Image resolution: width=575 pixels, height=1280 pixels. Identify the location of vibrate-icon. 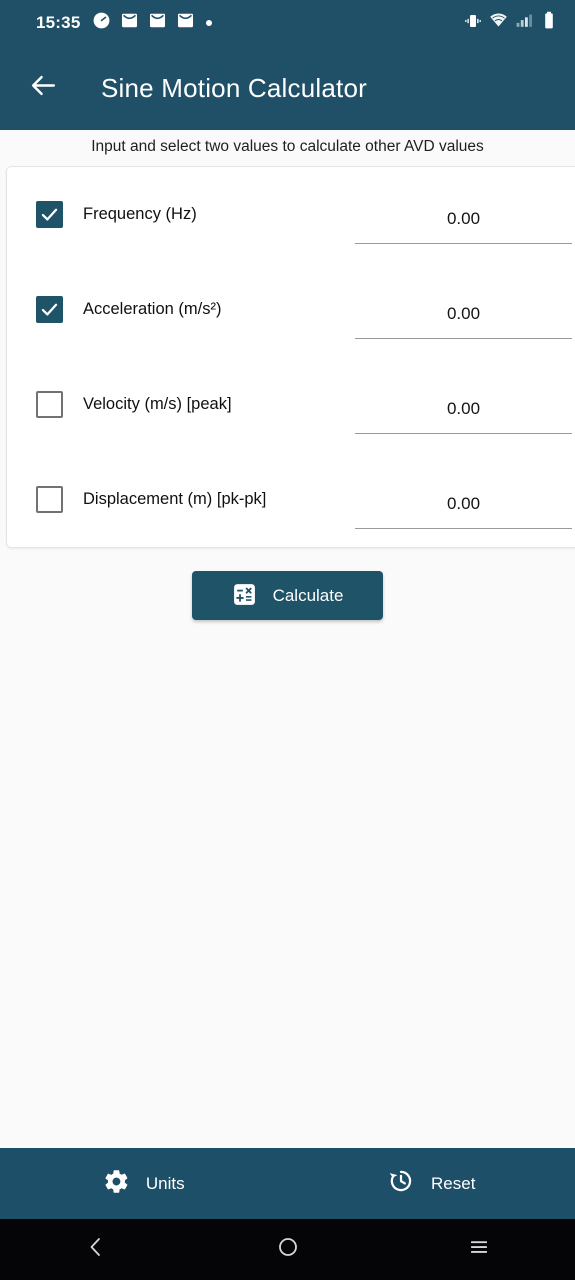
(473, 23).